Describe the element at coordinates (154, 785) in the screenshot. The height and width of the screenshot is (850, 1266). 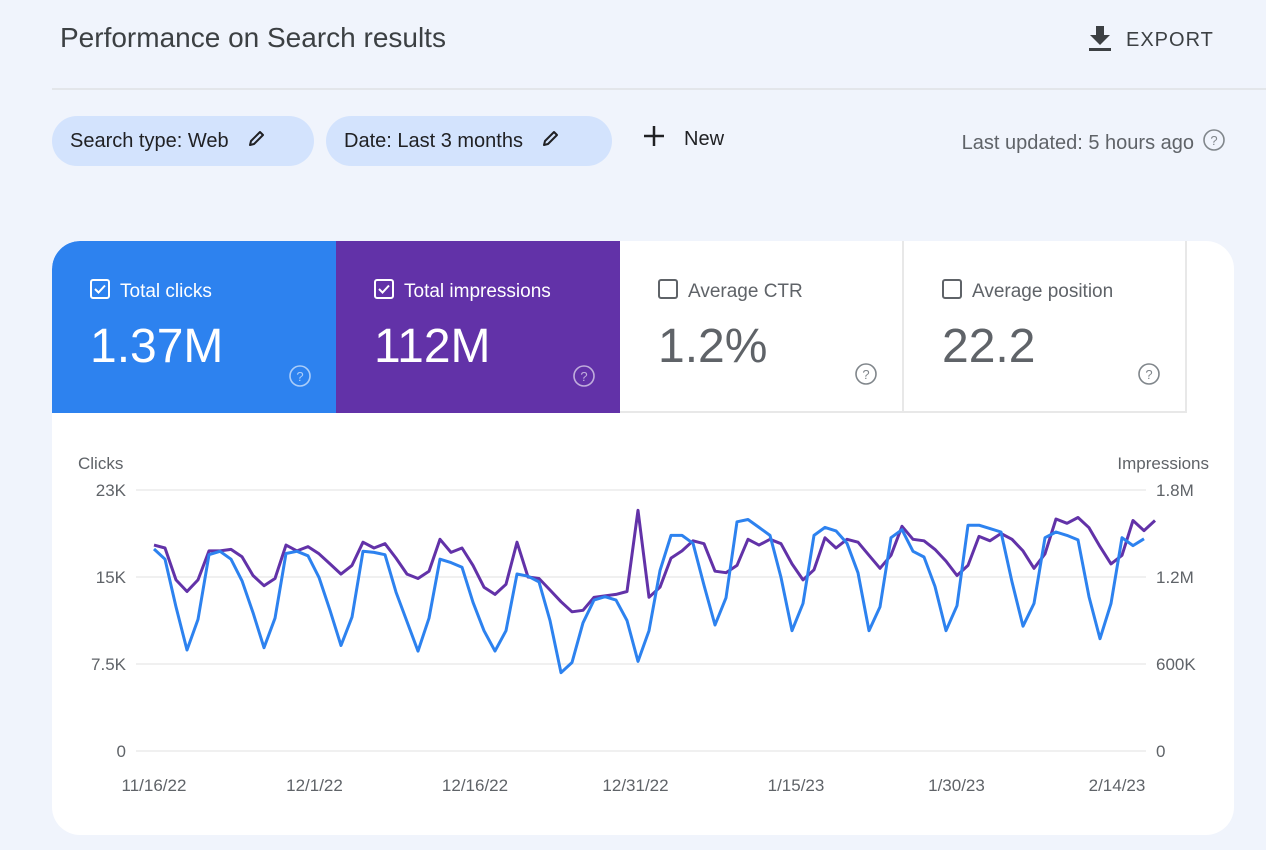
I see `x-tick-label: 11/16/22` at that location.